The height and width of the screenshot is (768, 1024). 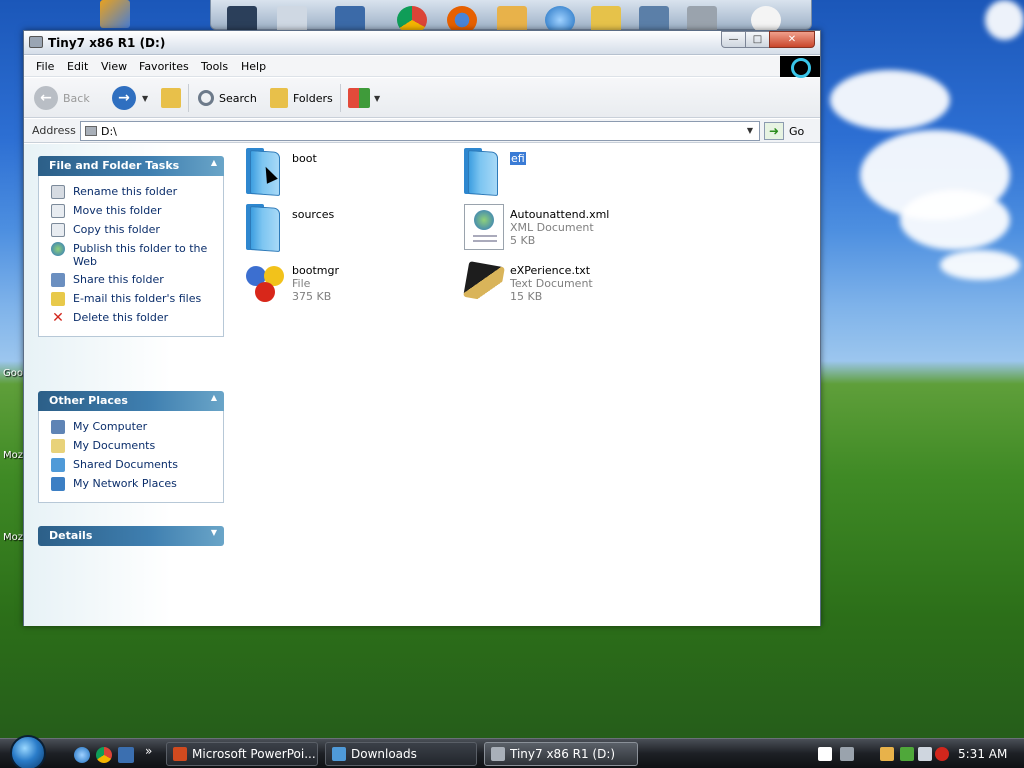 What do you see at coordinates (523, 240) in the screenshot?
I see `file-size: 5 KB` at bounding box center [523, 240].